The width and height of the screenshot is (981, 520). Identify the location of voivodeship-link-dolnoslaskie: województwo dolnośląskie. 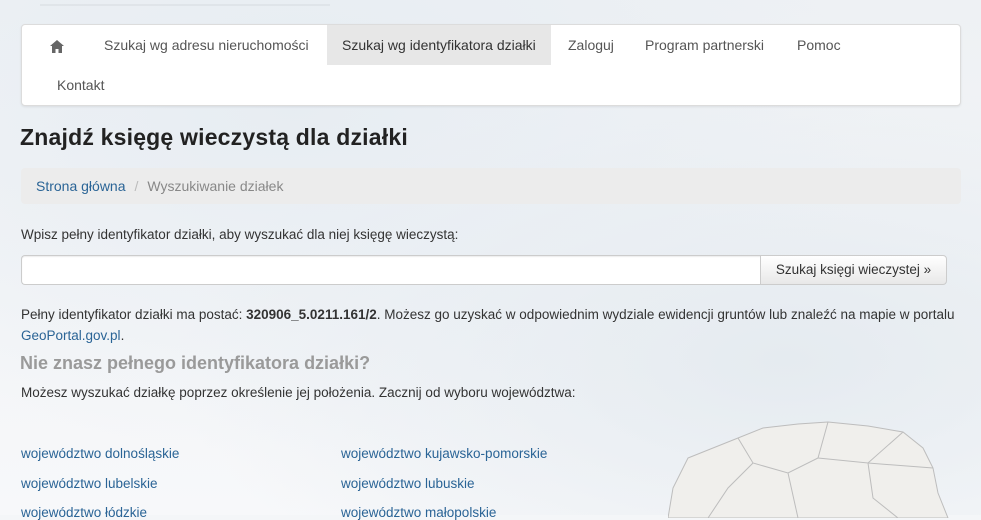
(100, 453).